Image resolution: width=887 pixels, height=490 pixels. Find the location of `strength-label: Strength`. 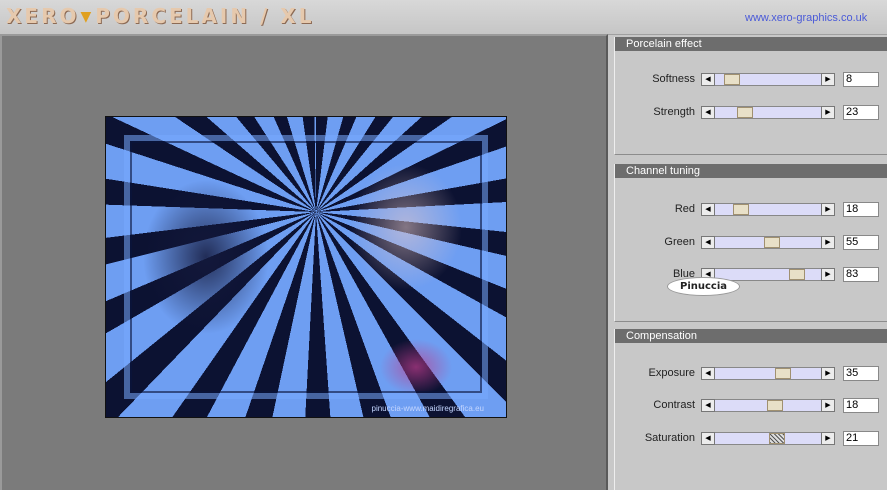

strength-label: Strength is located at coordinates (674, 112).